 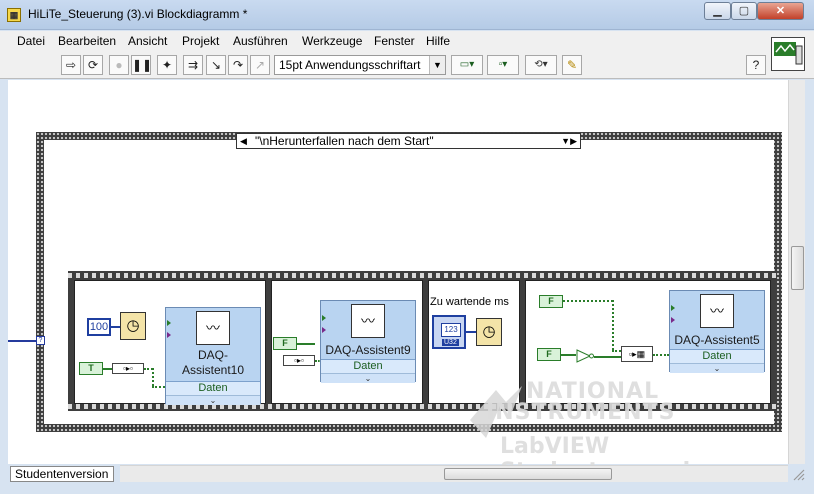 I want to click on numeric-display: 123, so click(x=451, y=330).